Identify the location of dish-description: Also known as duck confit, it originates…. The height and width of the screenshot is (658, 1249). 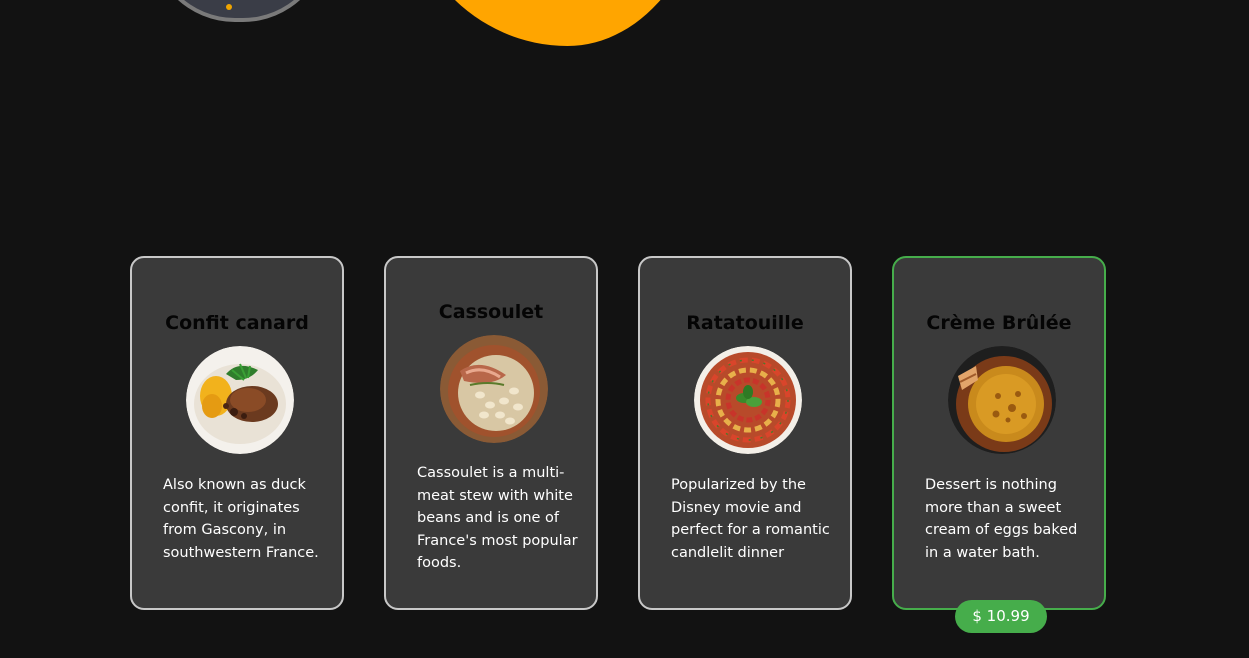
(241, 519).